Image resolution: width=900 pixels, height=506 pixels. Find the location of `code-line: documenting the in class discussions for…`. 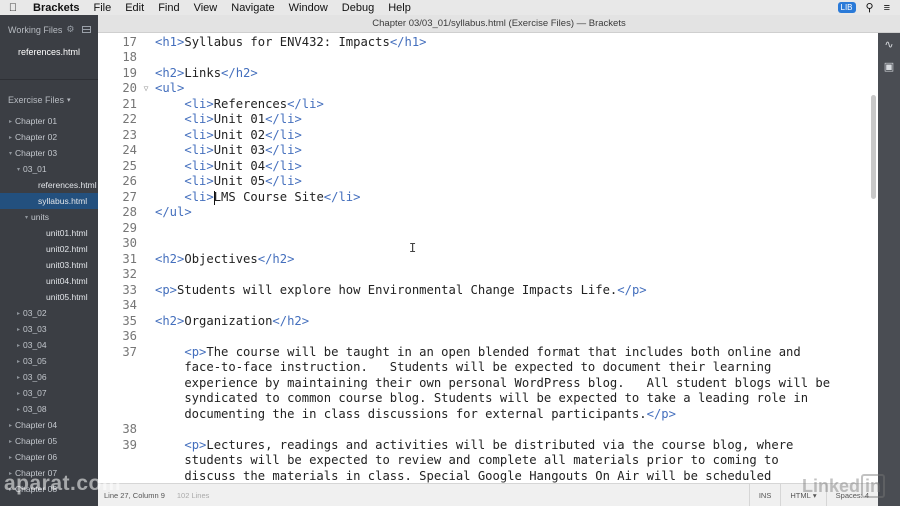

code-line: documenting the in class discussions for… is located at coordinates (483, 415).